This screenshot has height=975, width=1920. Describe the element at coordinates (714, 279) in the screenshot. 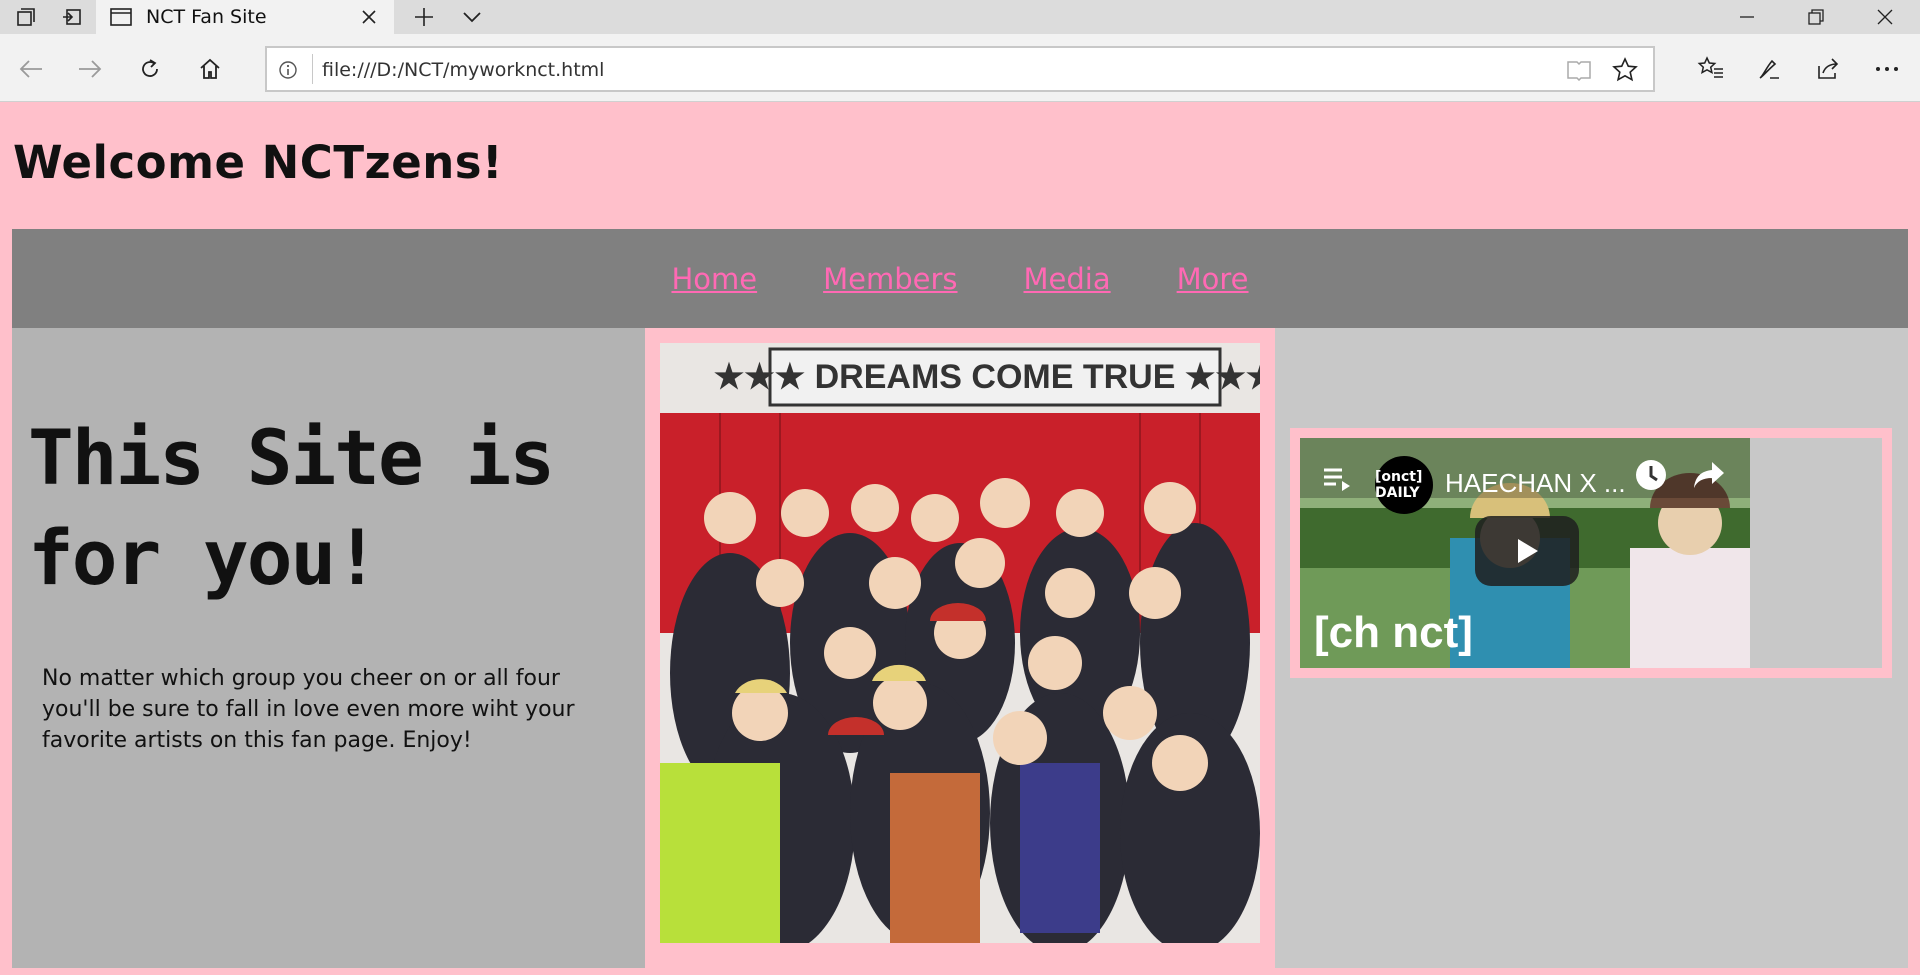

I see `nav-link-home: Home` at that location.